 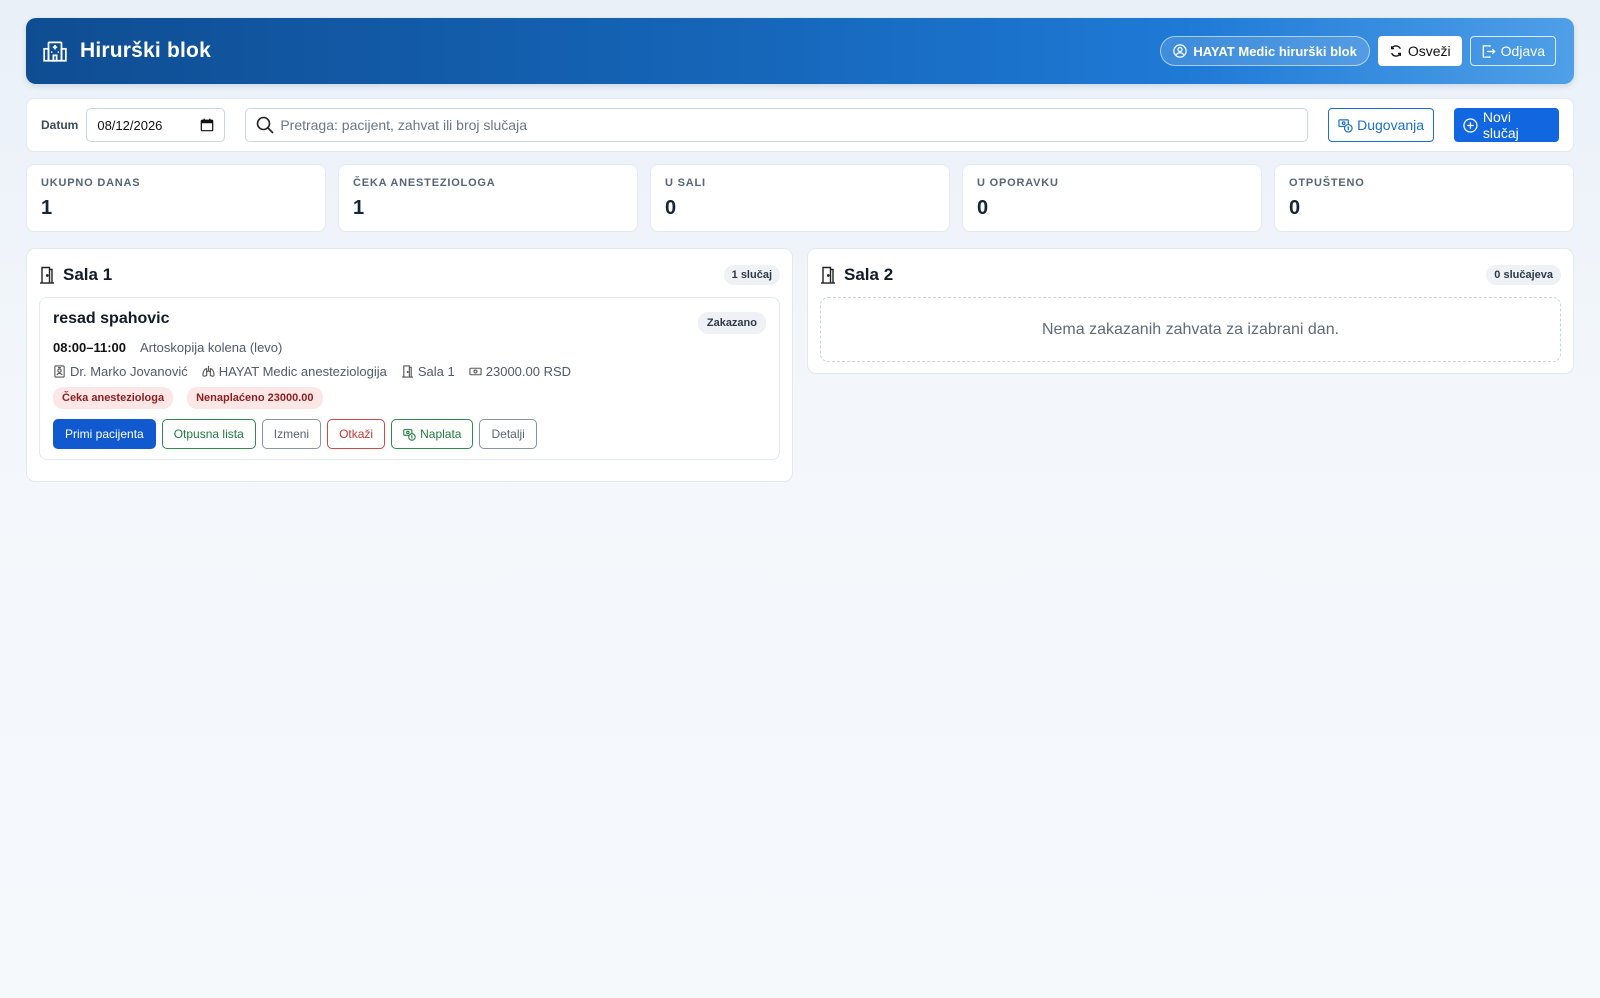 What do you see at coordinates (869, 274) in the screenshot?
I see `room-name: Sala 2` at bounding box center [869, 274].